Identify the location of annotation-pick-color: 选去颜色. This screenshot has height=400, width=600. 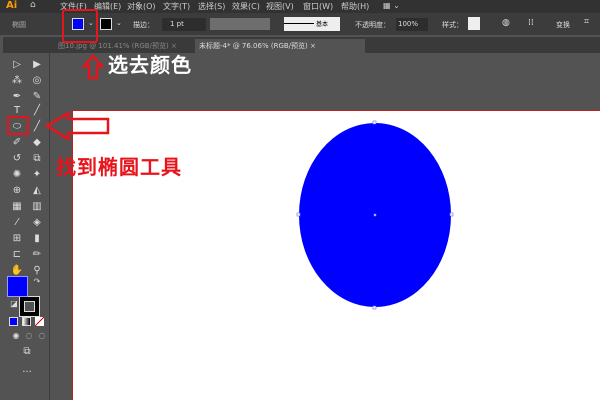
(150, 65).